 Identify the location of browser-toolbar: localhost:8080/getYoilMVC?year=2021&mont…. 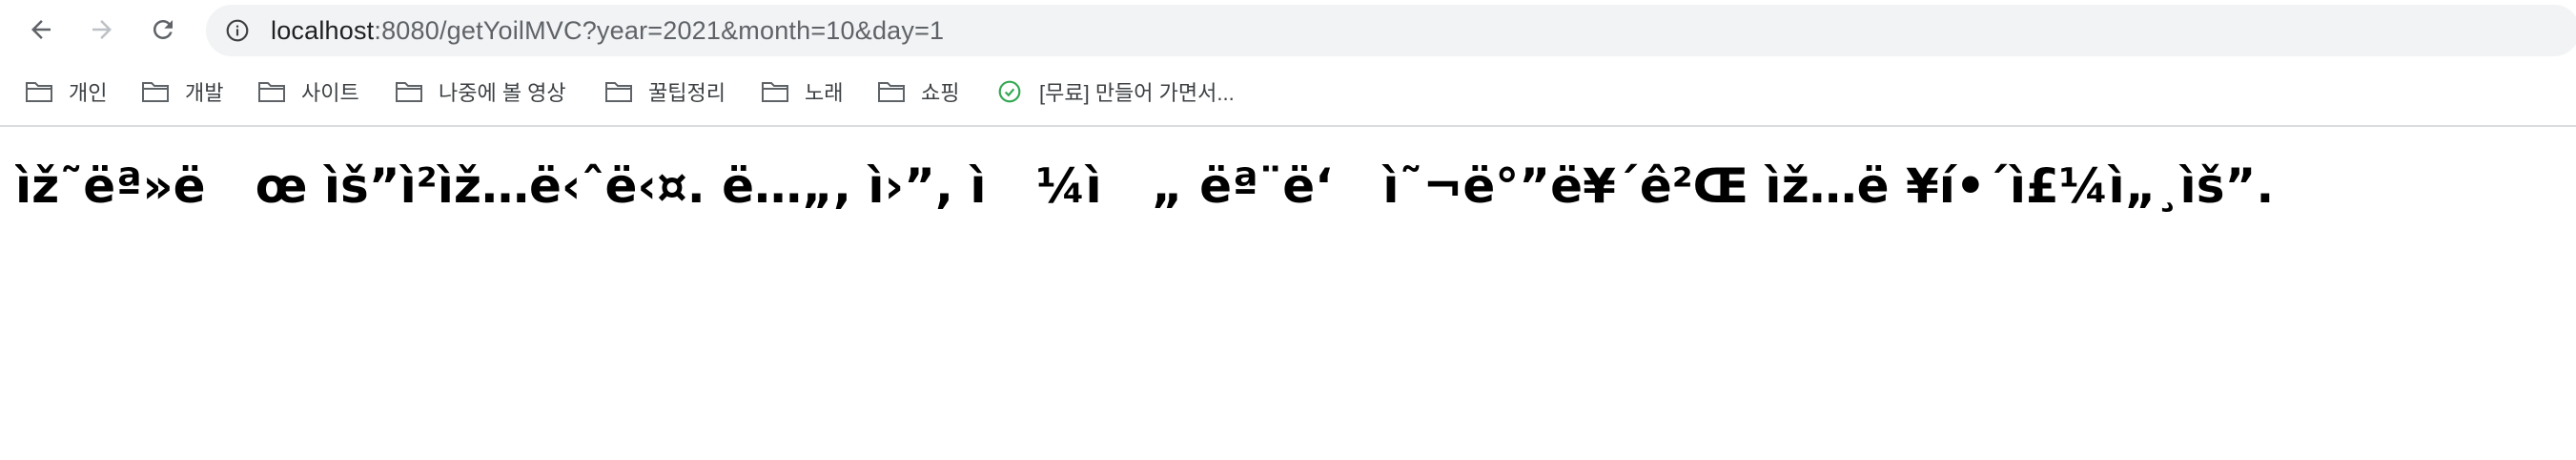
(1288, 29).